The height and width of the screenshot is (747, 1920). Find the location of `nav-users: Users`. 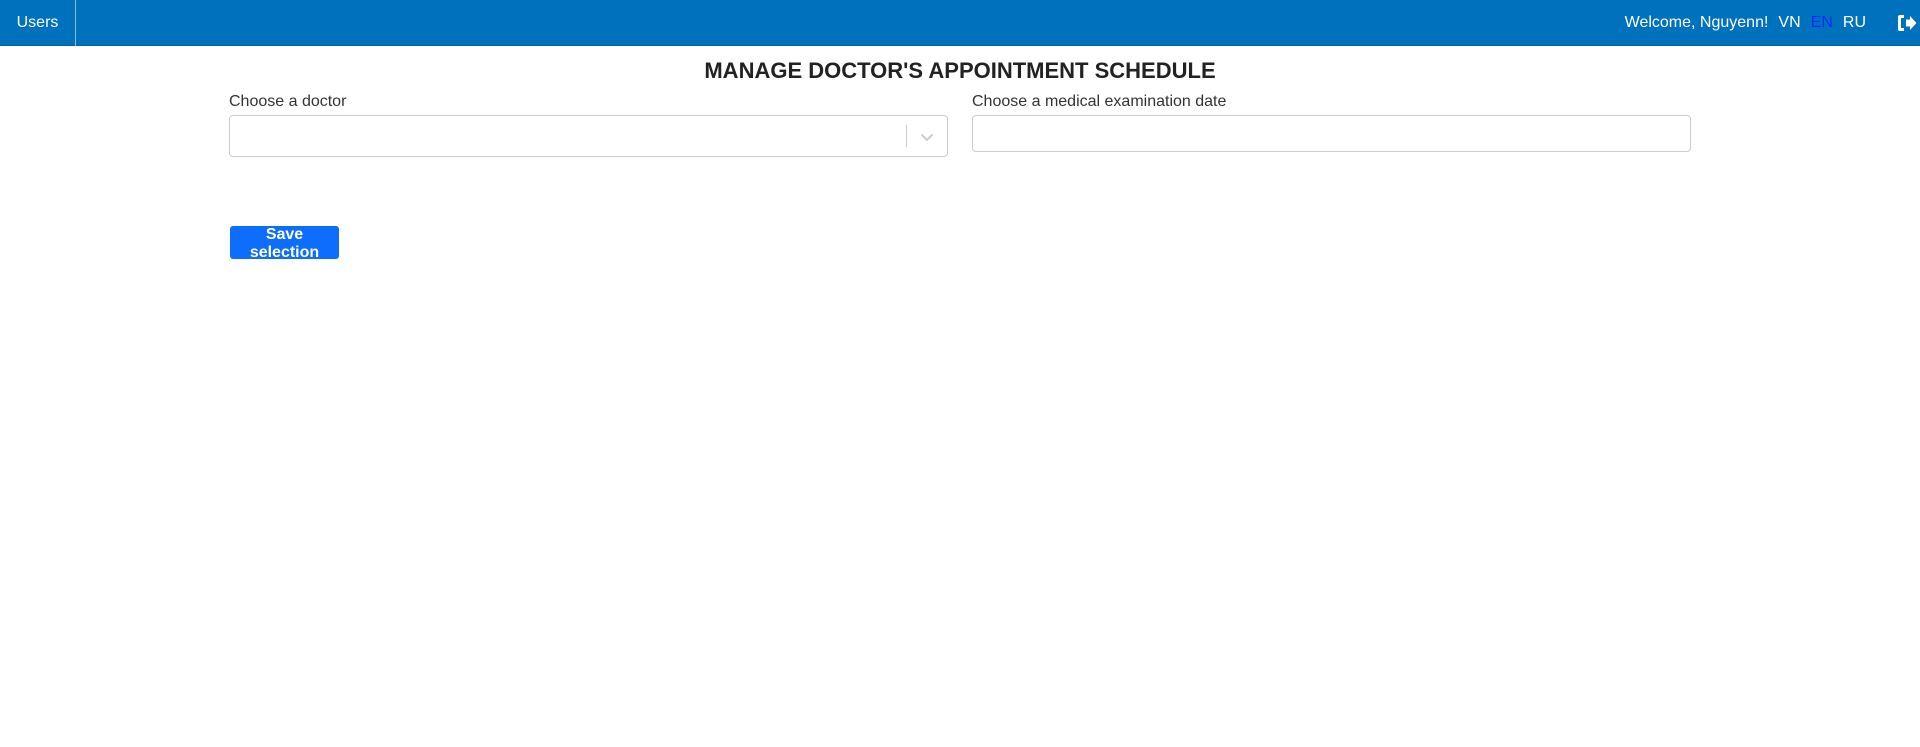

nav-users: Users is located at coordinates (38, 23).